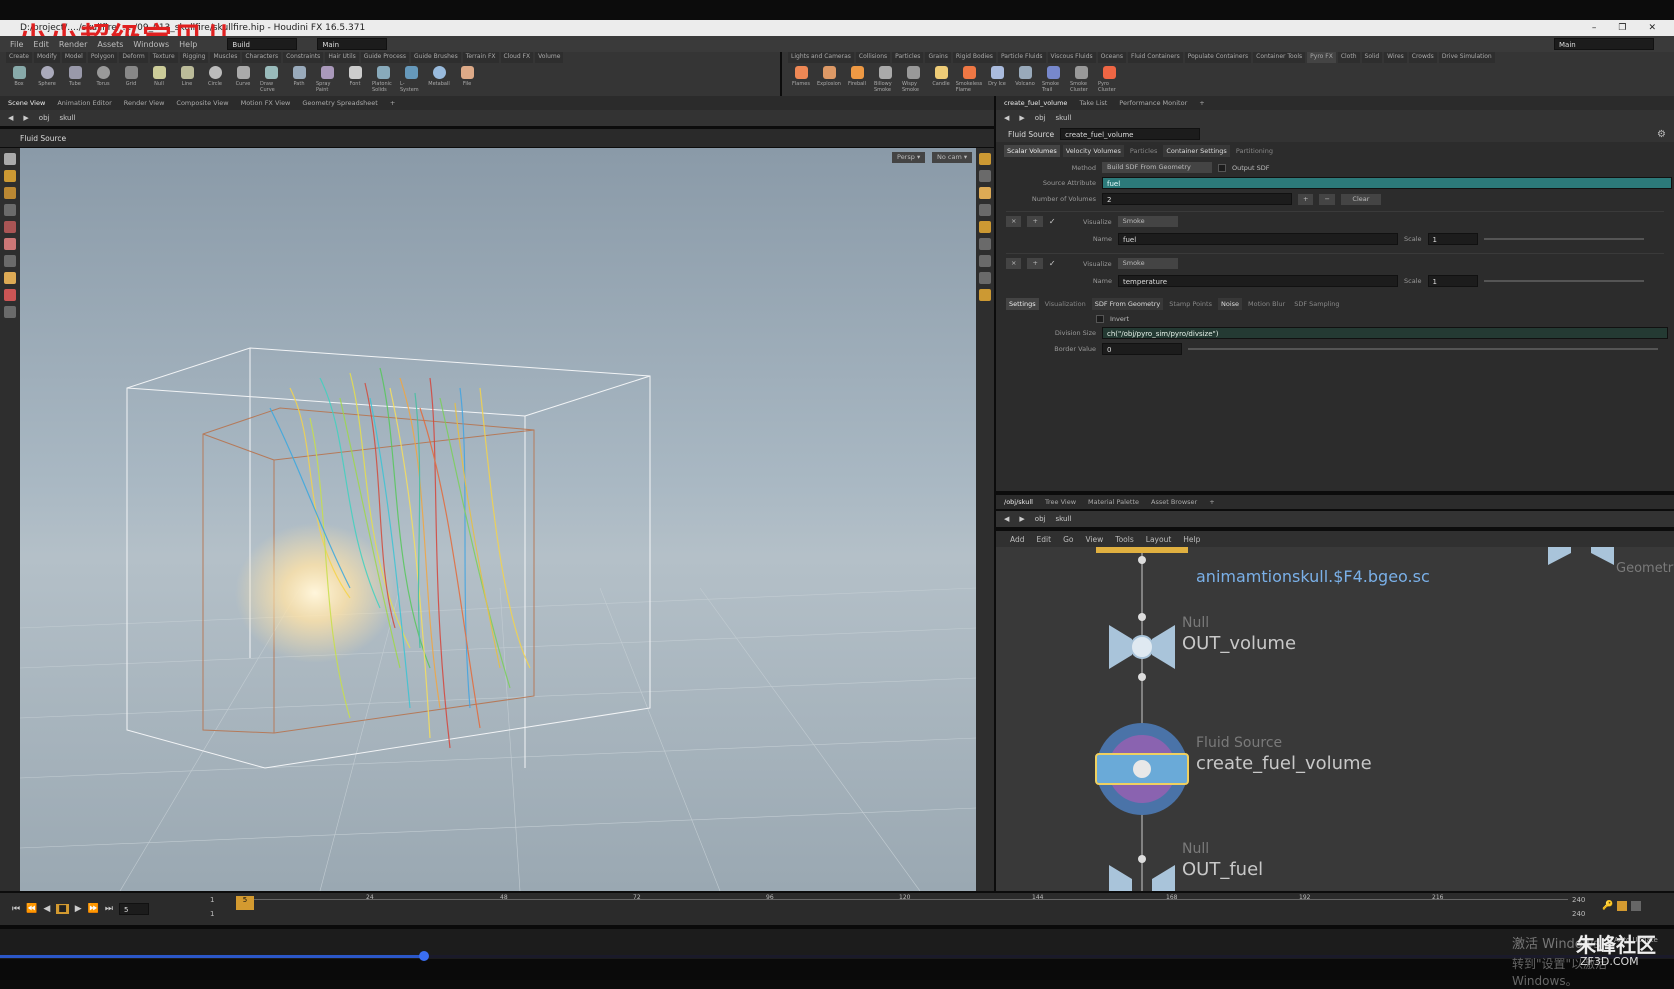  I want to click on persp-menu: Persp ▾, so click(909, 157).